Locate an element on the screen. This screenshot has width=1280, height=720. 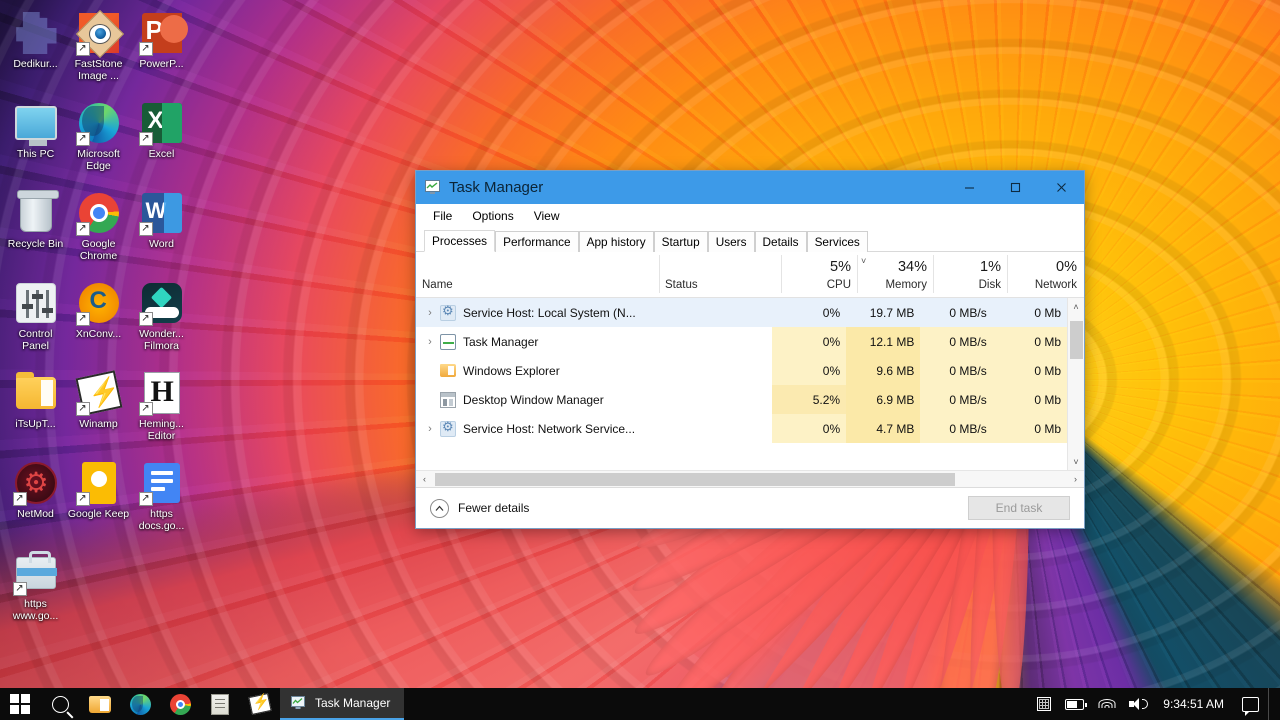
desktop-icon-google-keep: Google Keep is located at coordinates (98, 501).